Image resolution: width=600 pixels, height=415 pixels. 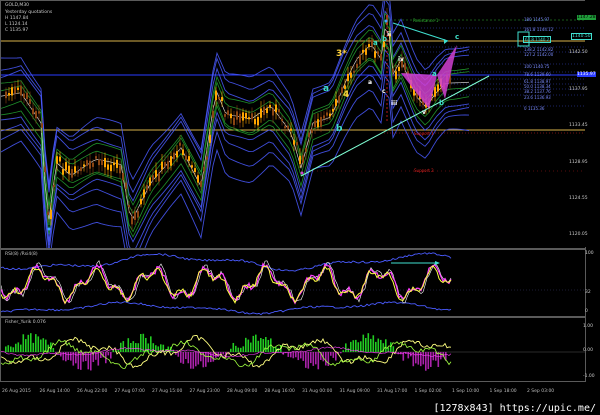 I want to click on time-tick: 26 Aug 22:00, so click(x=92, y=391).